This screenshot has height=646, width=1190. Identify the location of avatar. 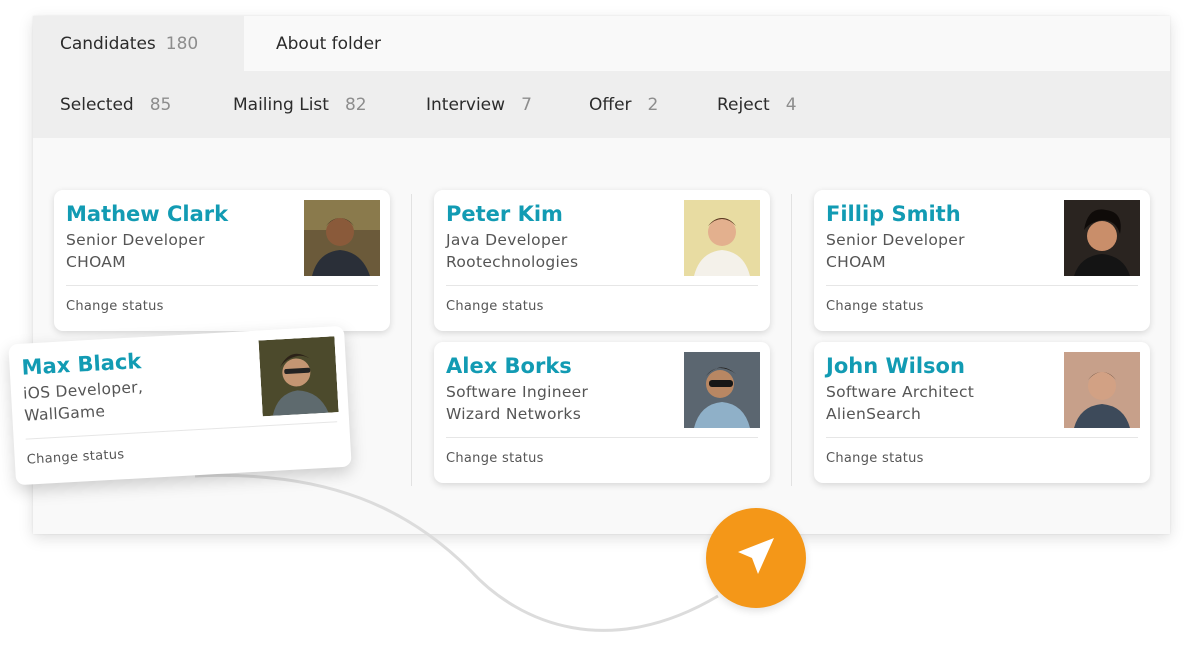
(298, 376).